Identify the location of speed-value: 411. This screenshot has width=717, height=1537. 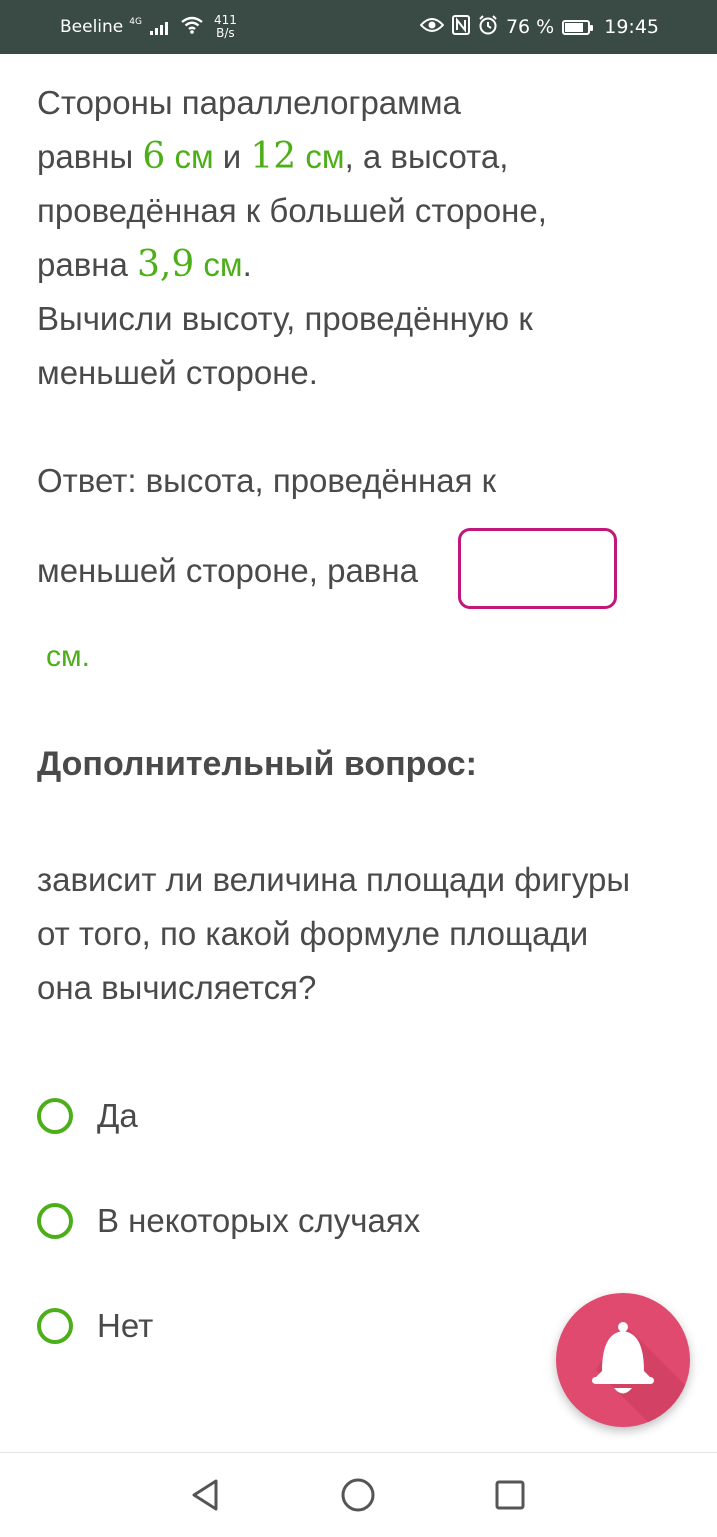
(225, 20).